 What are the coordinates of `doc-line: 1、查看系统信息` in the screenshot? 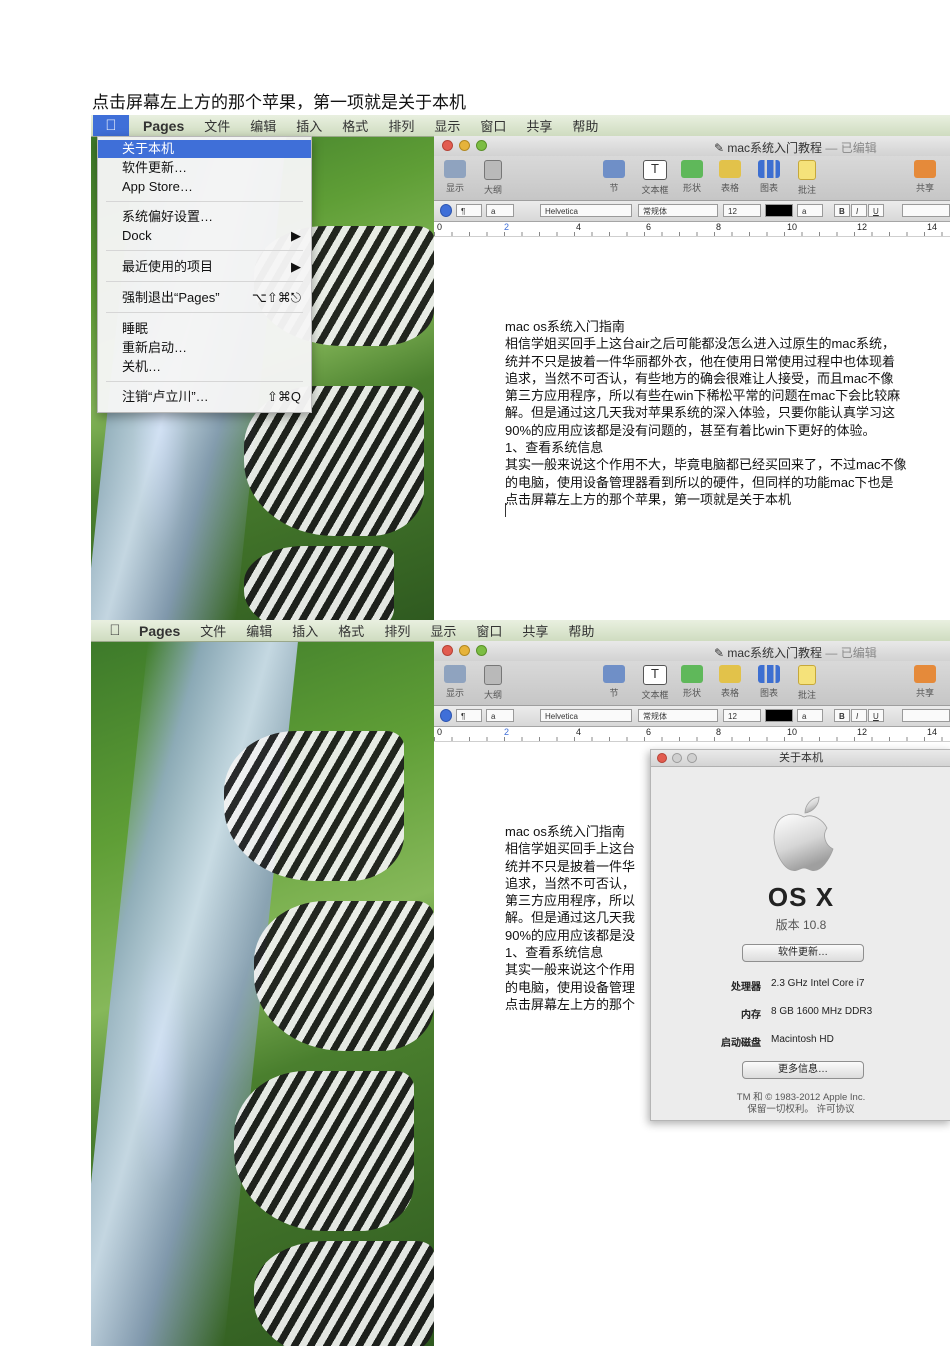 It's located at (554, 448).